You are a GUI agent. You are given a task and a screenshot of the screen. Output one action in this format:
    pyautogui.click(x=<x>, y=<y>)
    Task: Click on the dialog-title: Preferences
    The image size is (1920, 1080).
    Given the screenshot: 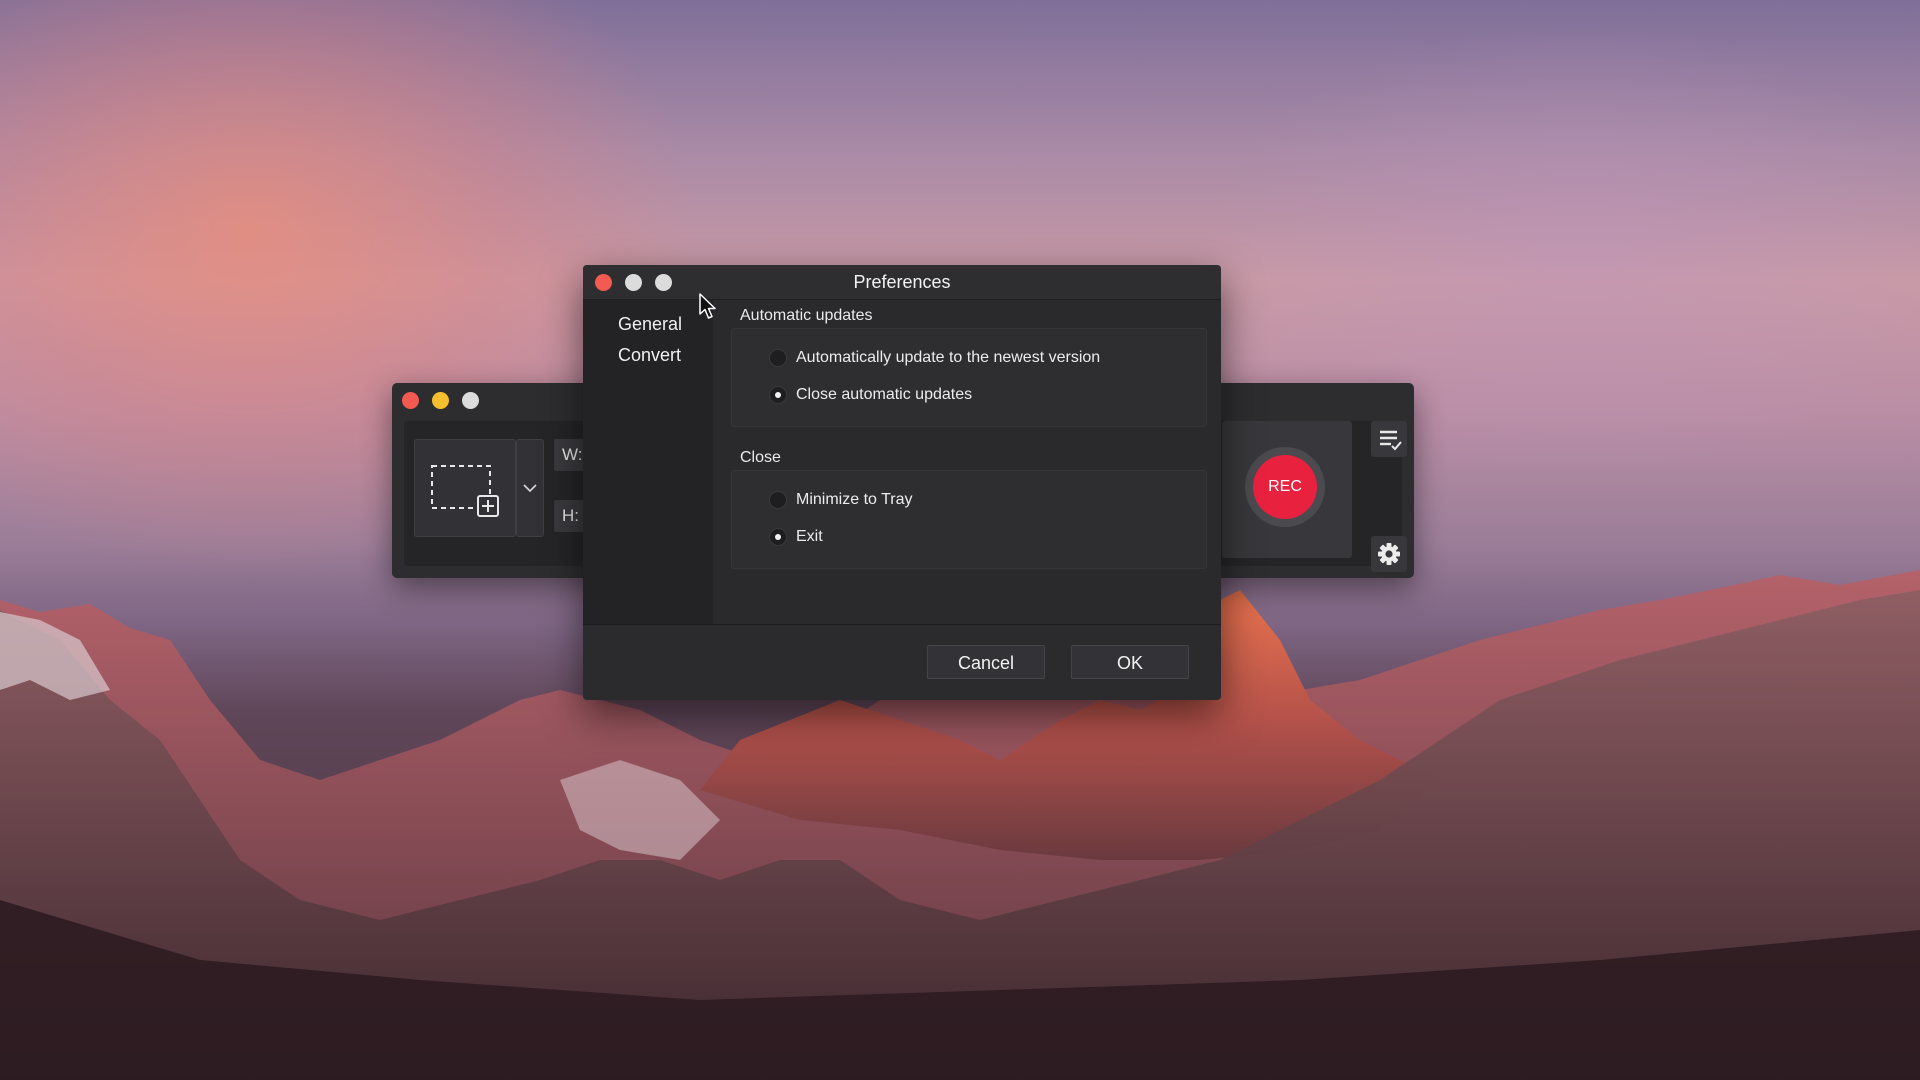 What is the action you would take?
    pyautogui.click(x=902, y=282)
    